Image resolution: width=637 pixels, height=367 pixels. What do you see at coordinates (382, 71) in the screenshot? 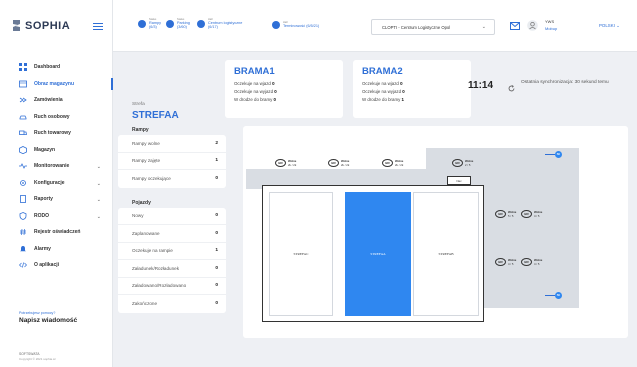
I see `gate-title: BRAMA2` at bounding box center [382, 71].